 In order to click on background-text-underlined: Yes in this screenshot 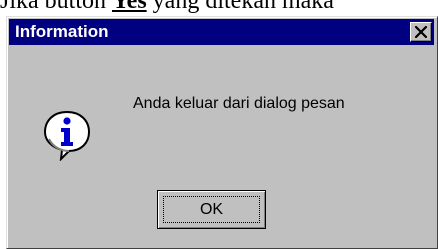, I will do `click(129, 7)`.